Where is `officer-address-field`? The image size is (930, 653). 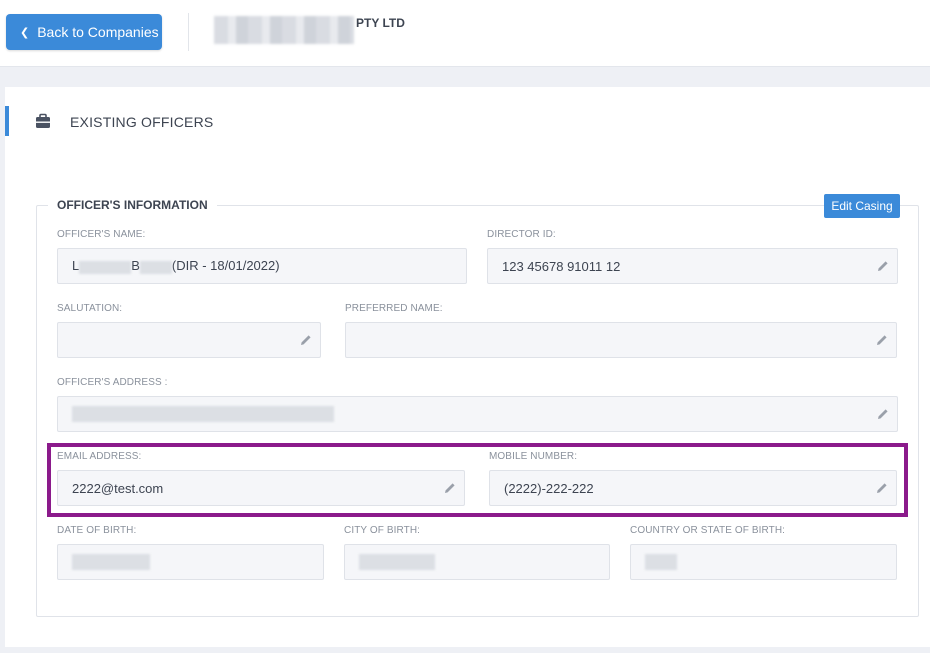 officer-address-field is located at coordinates (477, 414).